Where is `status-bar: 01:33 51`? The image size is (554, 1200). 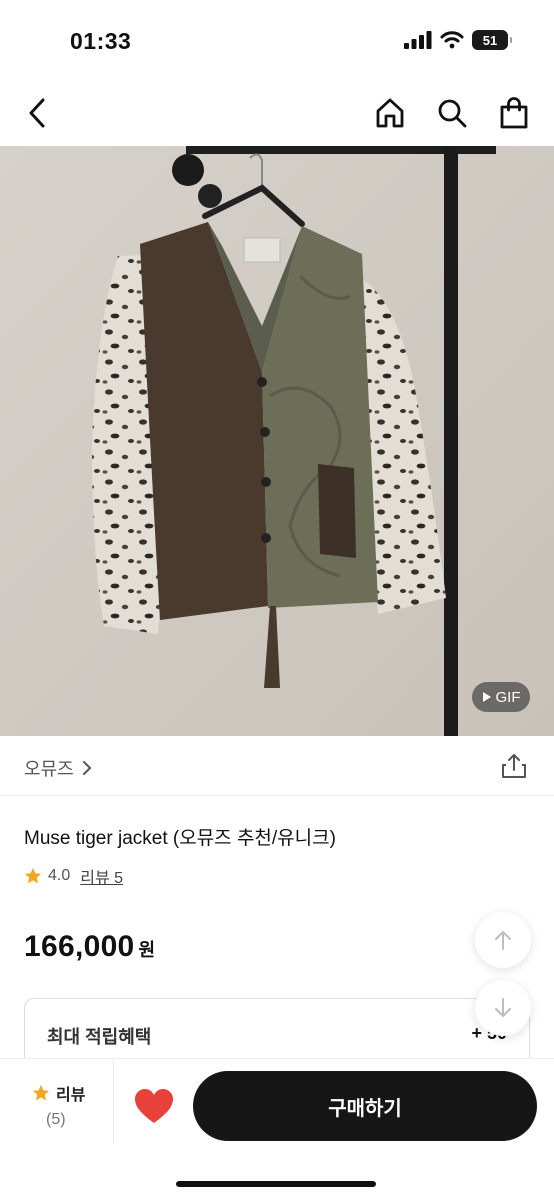 status-bar: 01:33 51 is located at coordinates (277, 40).